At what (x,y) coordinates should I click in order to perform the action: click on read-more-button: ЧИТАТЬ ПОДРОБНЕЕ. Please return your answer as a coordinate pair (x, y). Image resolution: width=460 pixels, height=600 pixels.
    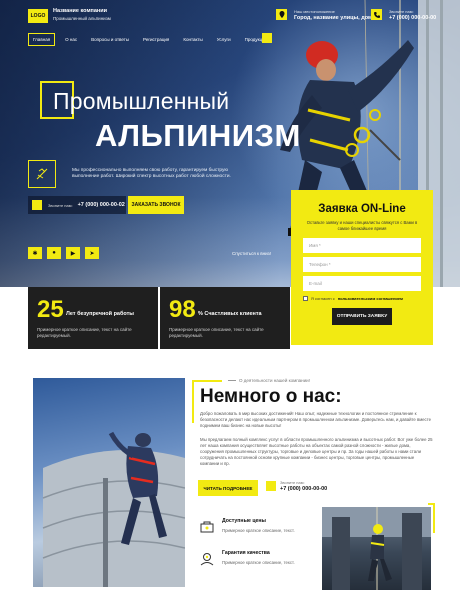
    Looking at the image, I should click on (228, 488).